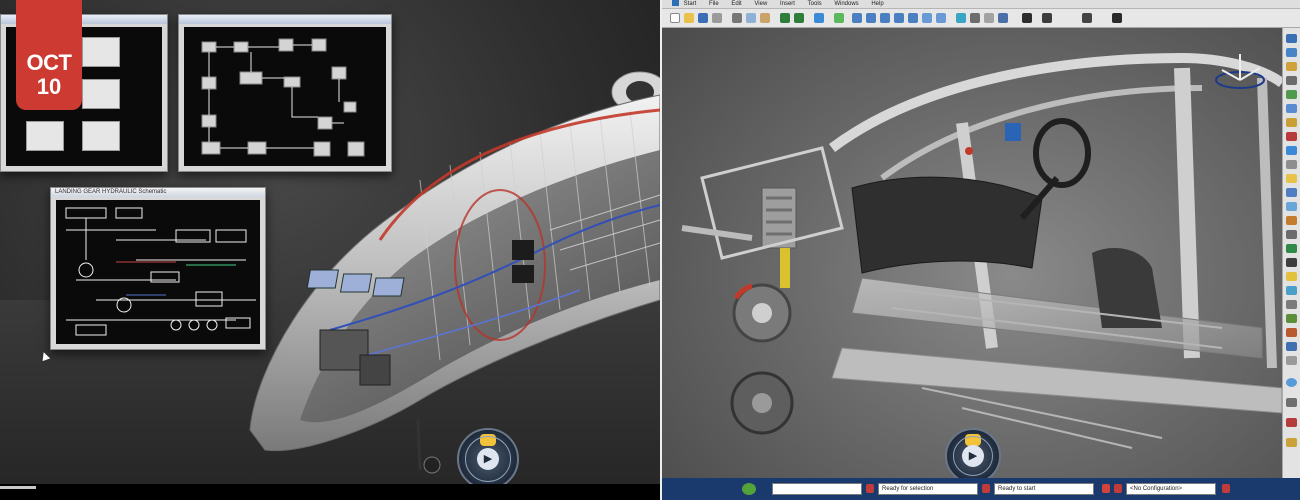  I want to click on command-input, so click(817, 489).